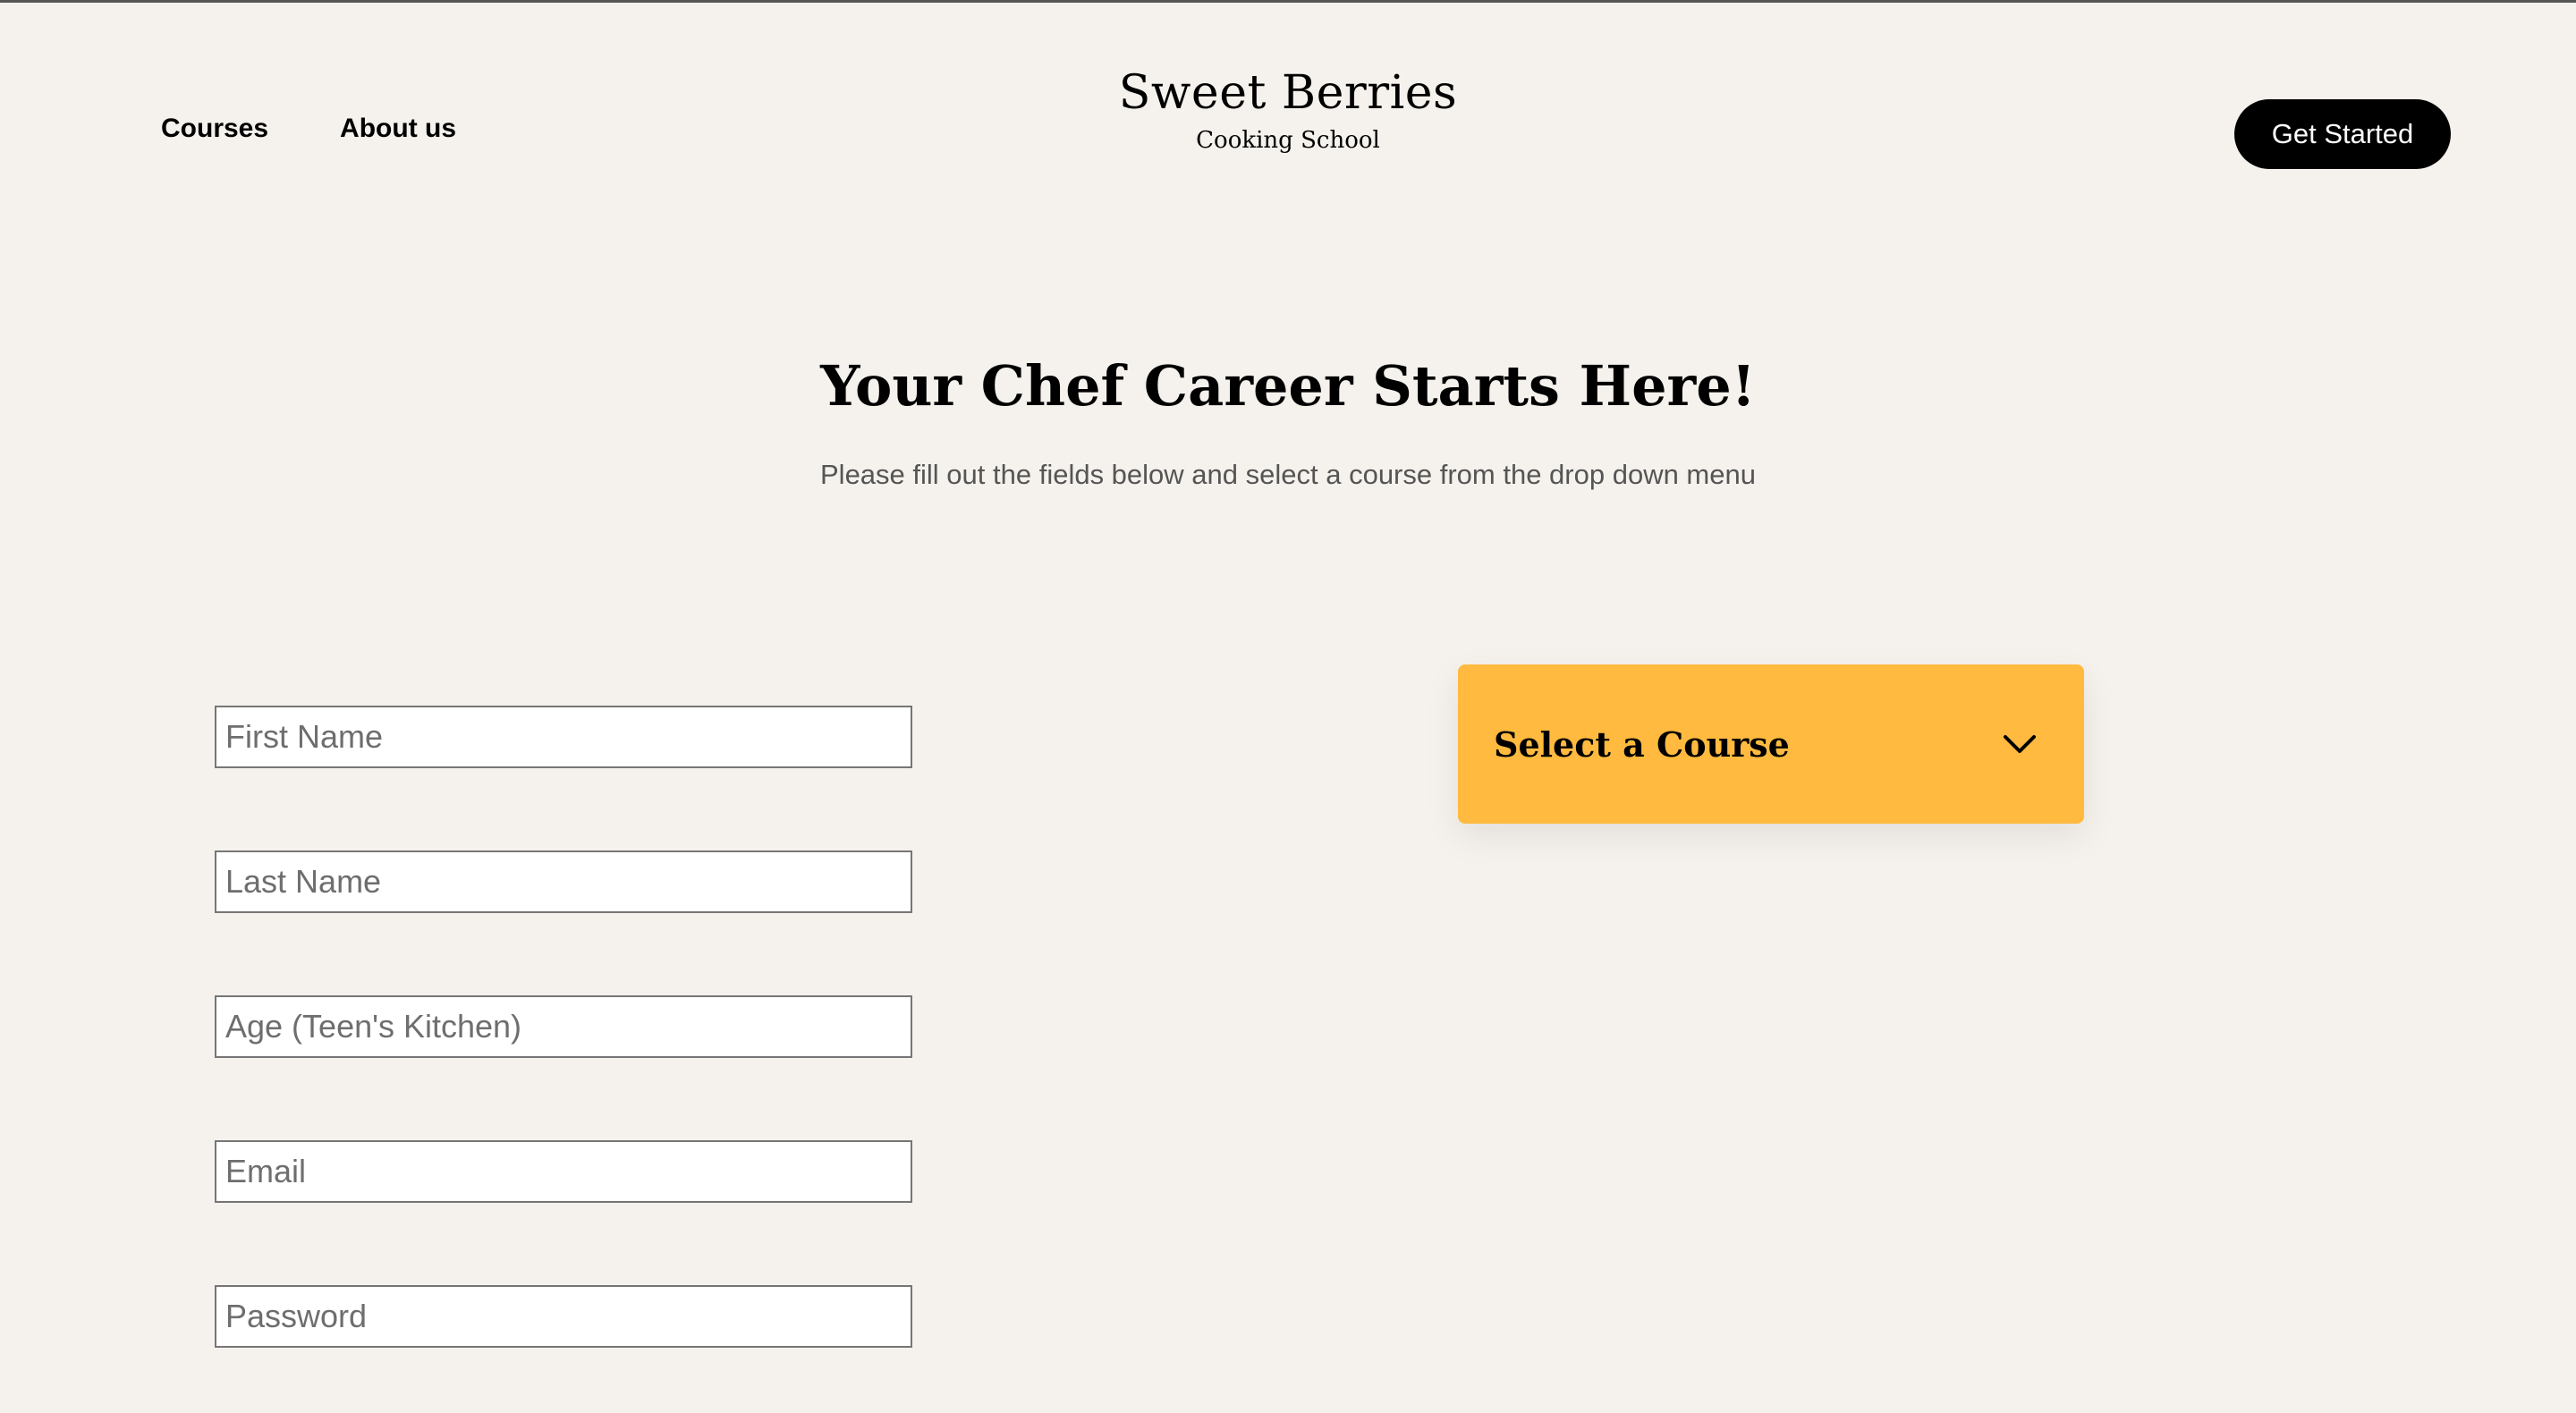 This screenshot has width=2576, height=1413. I want to click on first-name-input, so click(563, 737).